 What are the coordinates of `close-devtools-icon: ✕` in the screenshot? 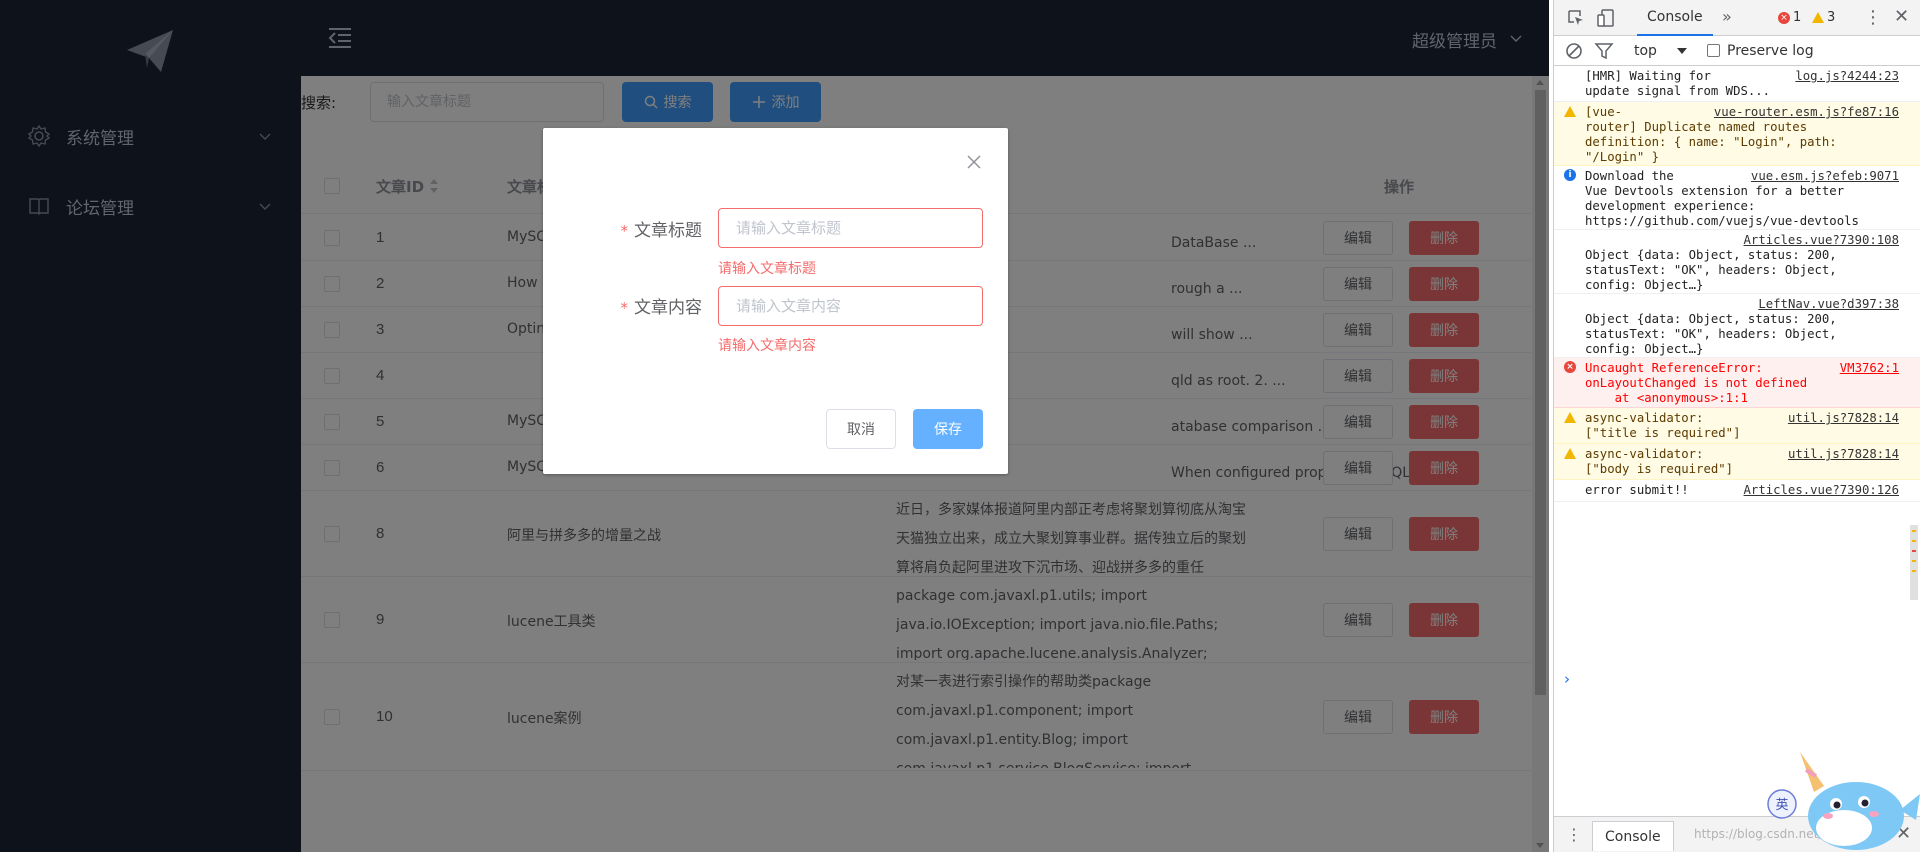 It's located at (1901, 16).